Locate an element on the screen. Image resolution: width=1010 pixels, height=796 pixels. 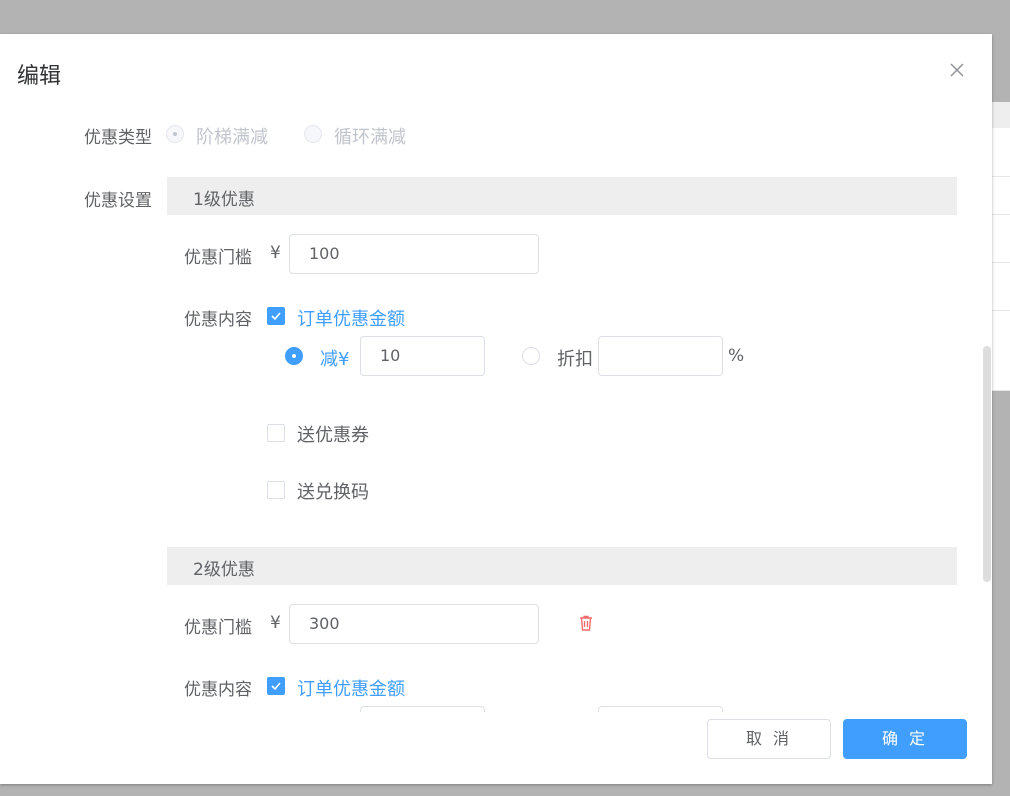
radio-ladder-label: 阶梯满减 is located at coordinates (232, 137).